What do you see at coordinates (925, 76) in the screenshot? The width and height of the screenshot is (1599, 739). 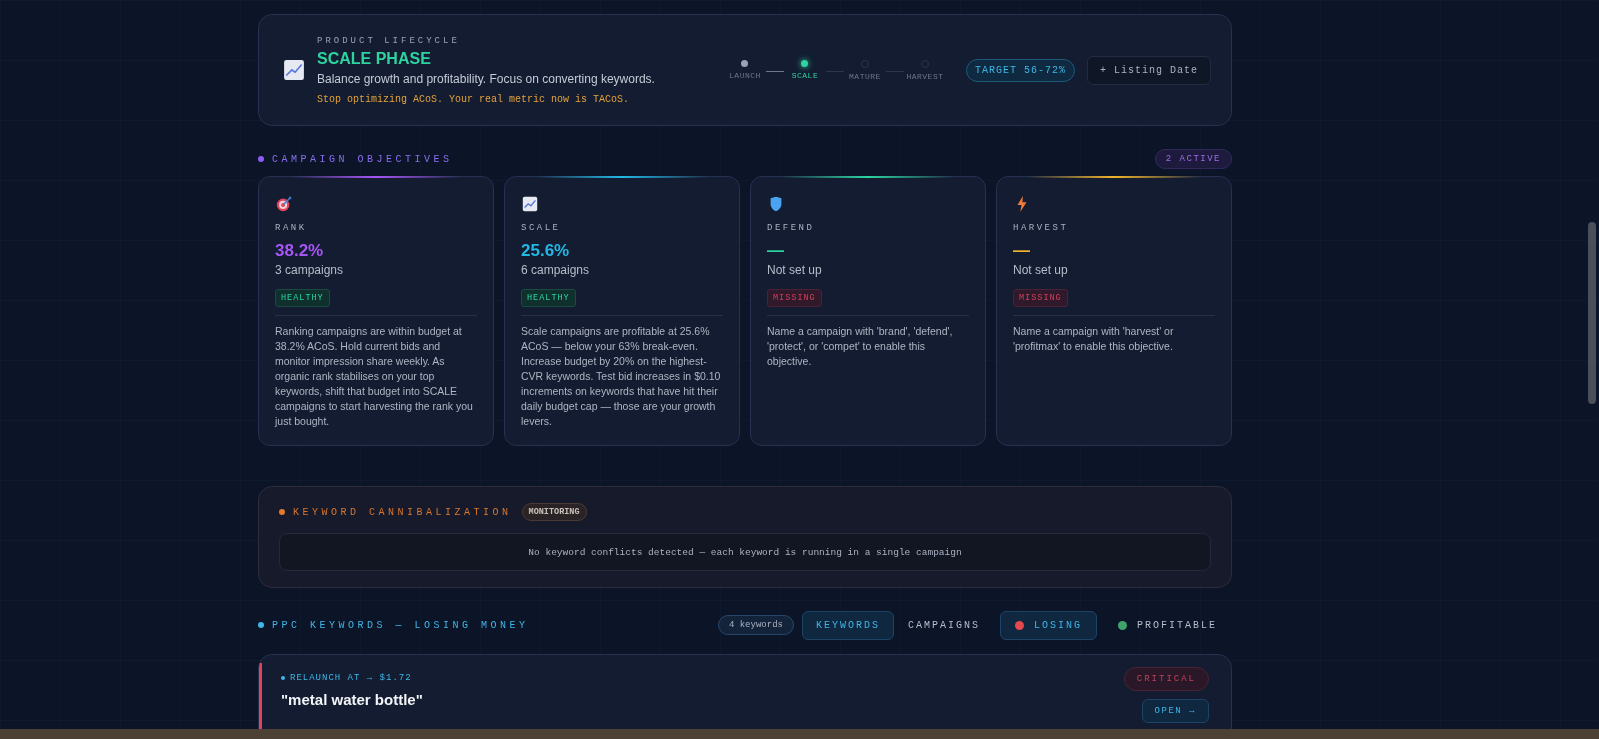 I see `stage-label: HARVEST` at bounding box center [925, 76].